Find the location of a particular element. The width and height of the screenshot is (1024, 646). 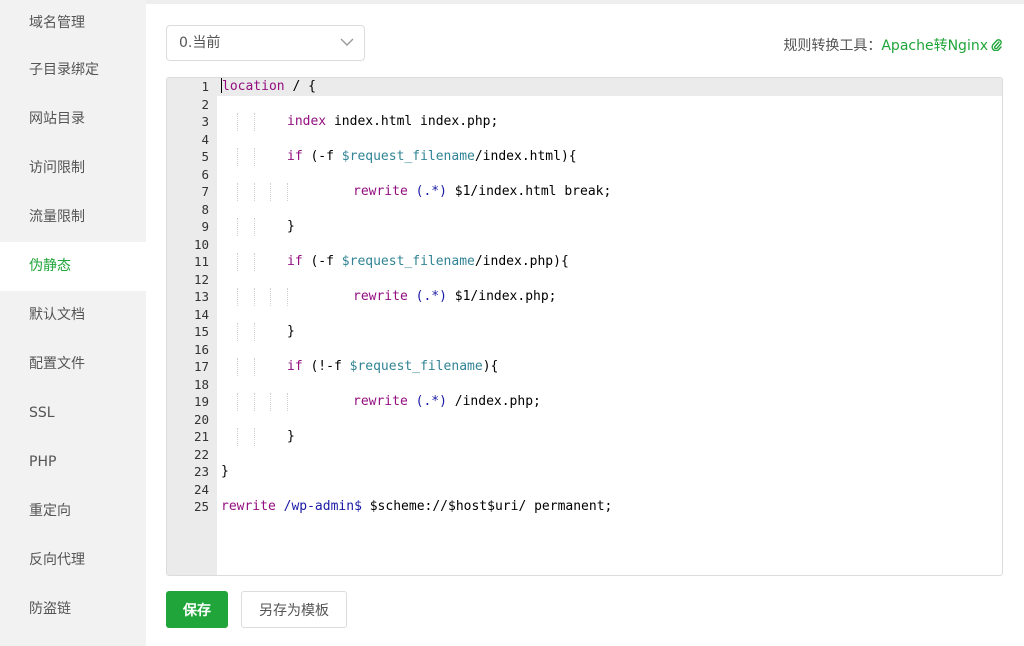

code-line: 11 if (-f $request_filename/index.php){ is located at coordinates (584, 262).